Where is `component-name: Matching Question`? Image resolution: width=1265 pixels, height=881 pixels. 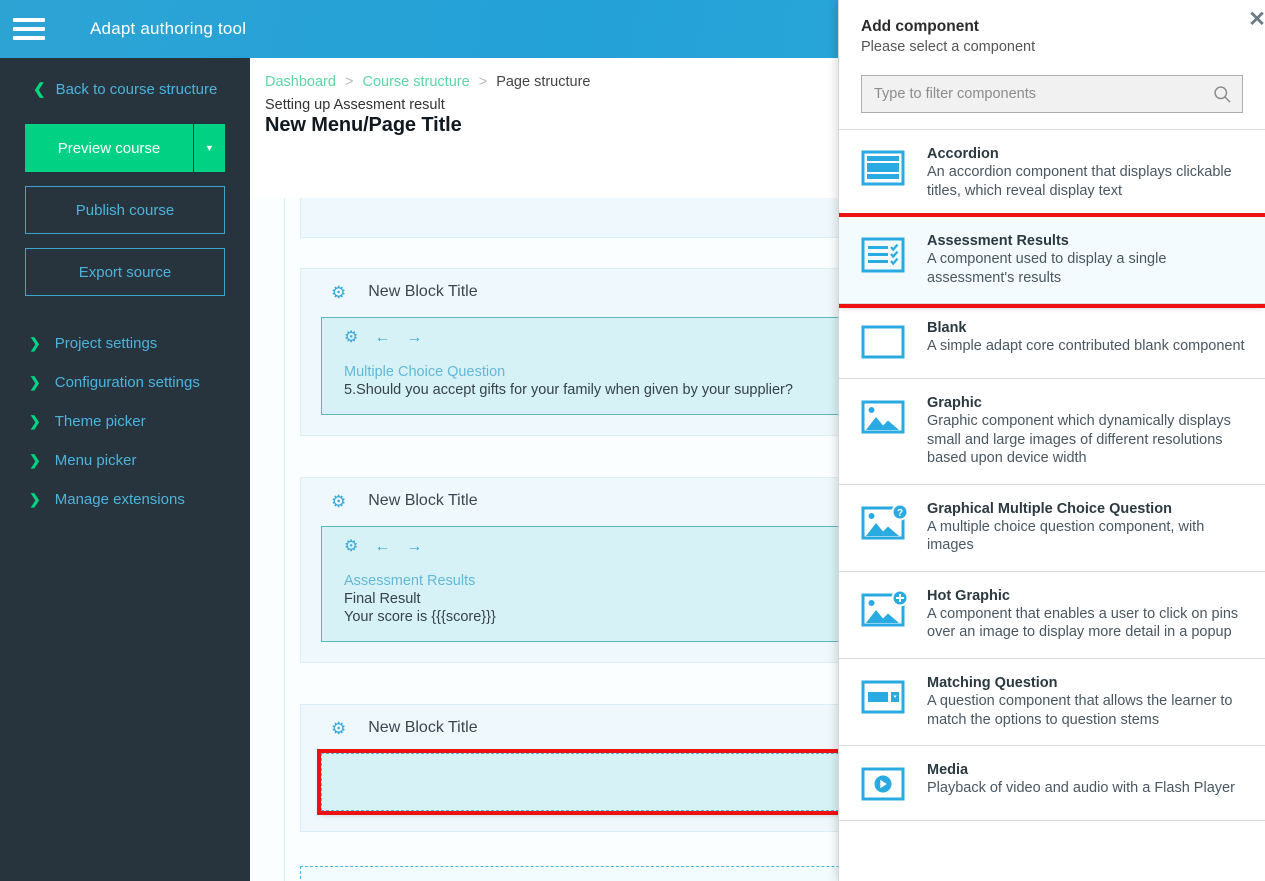 component-name: Matching Question is located at coordinates (992, 683).